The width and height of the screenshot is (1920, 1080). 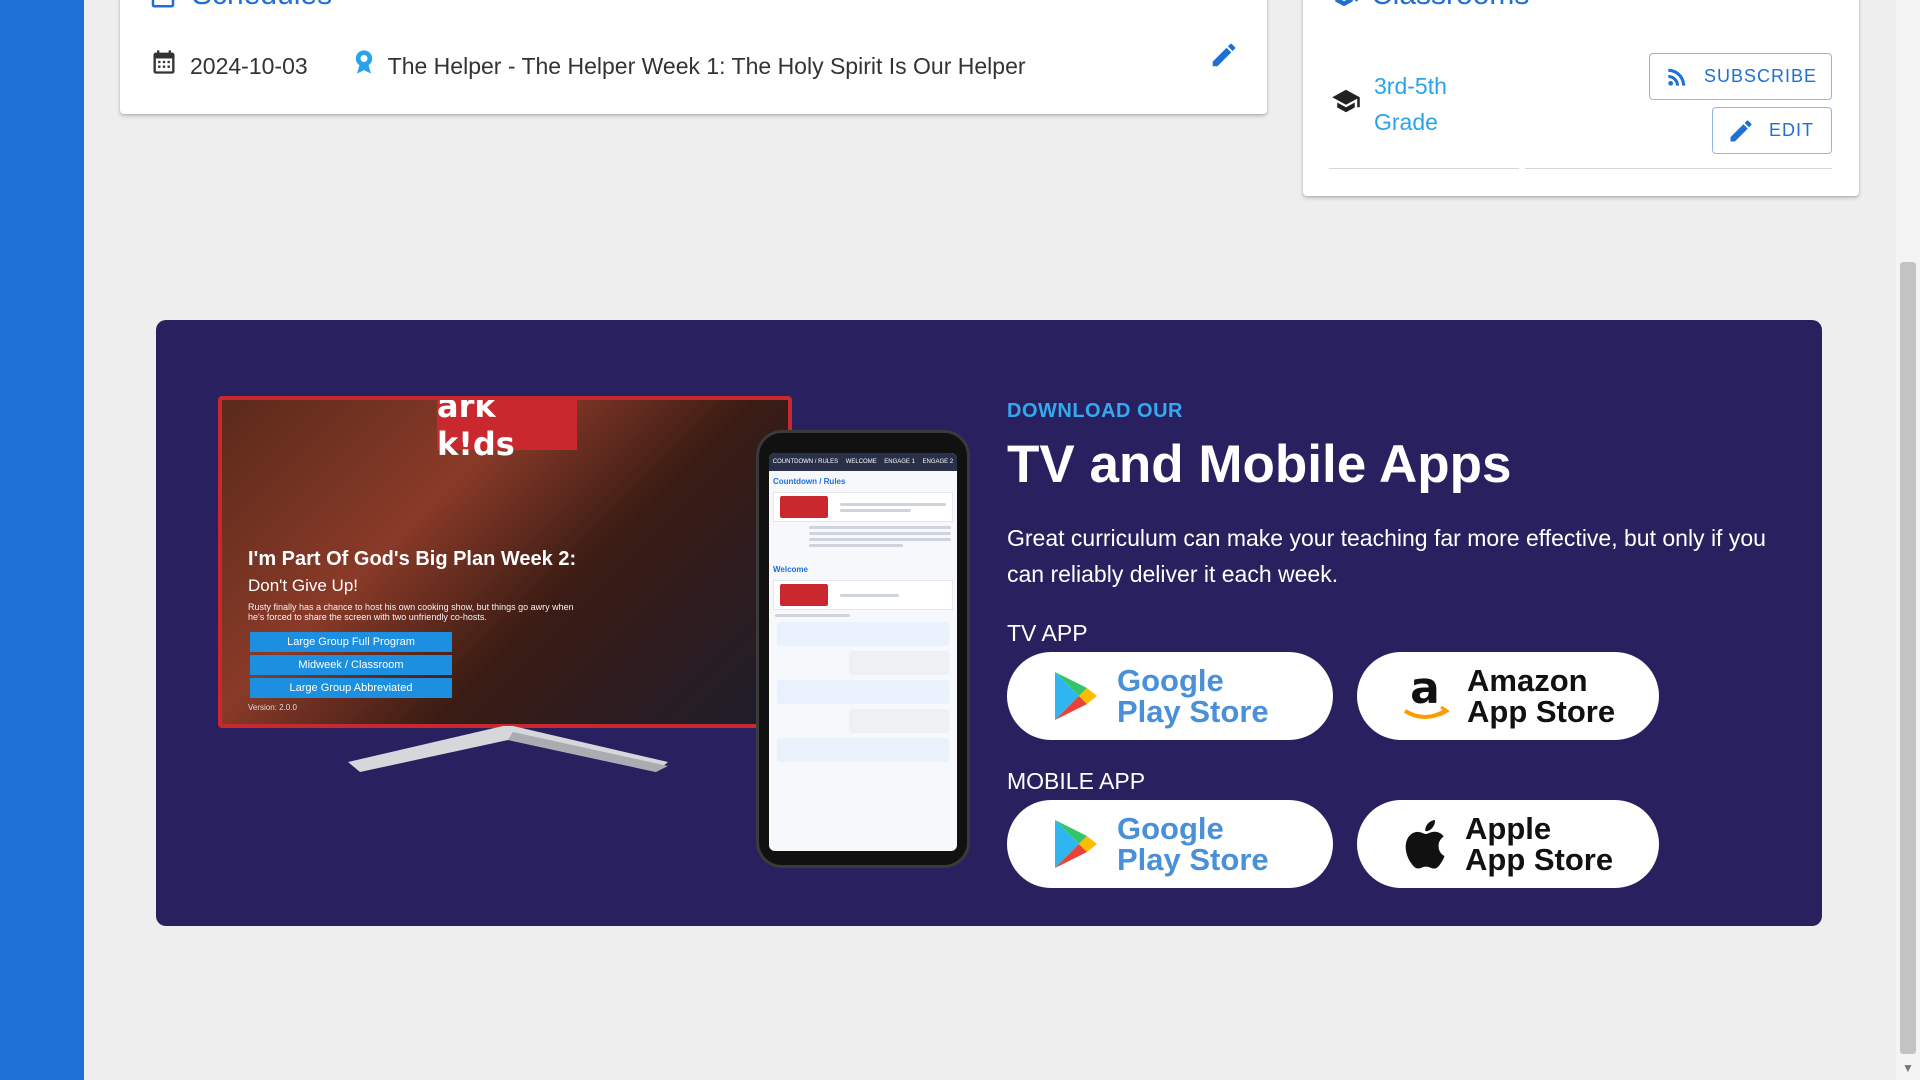 What do you see at coordinates (1346, 101) in the screenshot?
I see `graduation-cap-icon` at bounding box center [1346, 101].